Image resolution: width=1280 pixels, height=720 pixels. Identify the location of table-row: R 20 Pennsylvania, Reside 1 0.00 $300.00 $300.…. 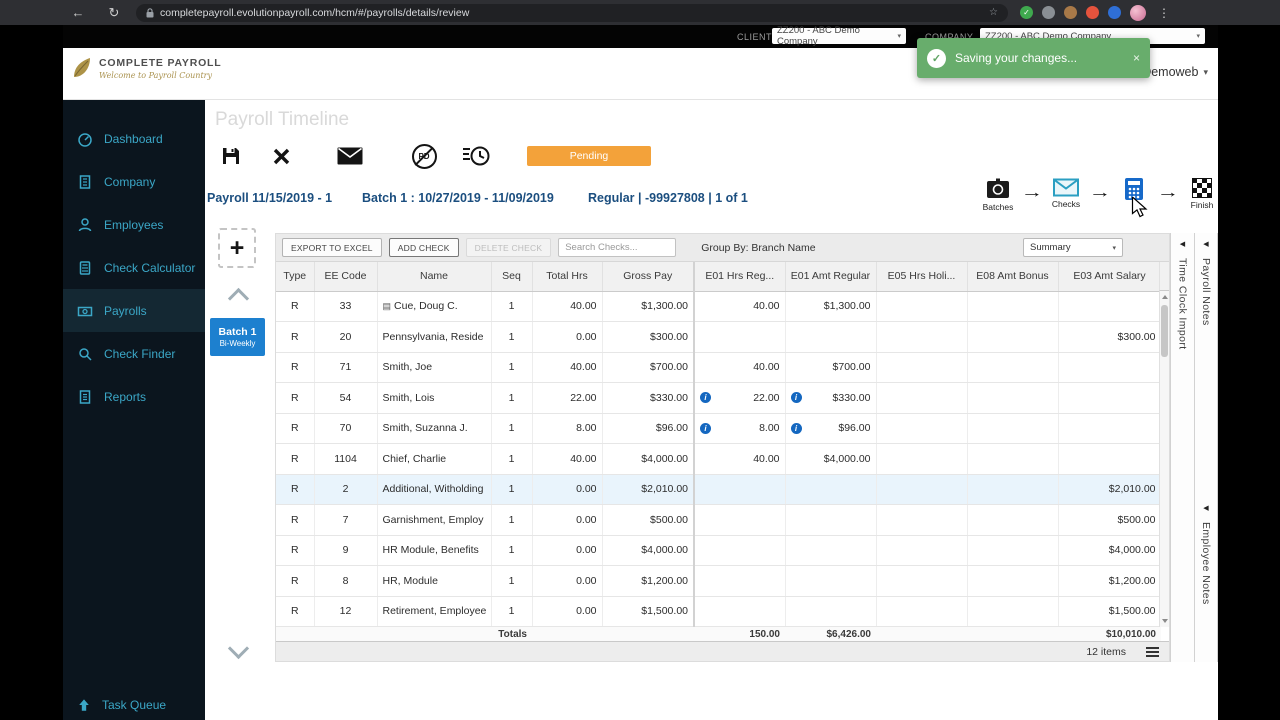
(719, 337).